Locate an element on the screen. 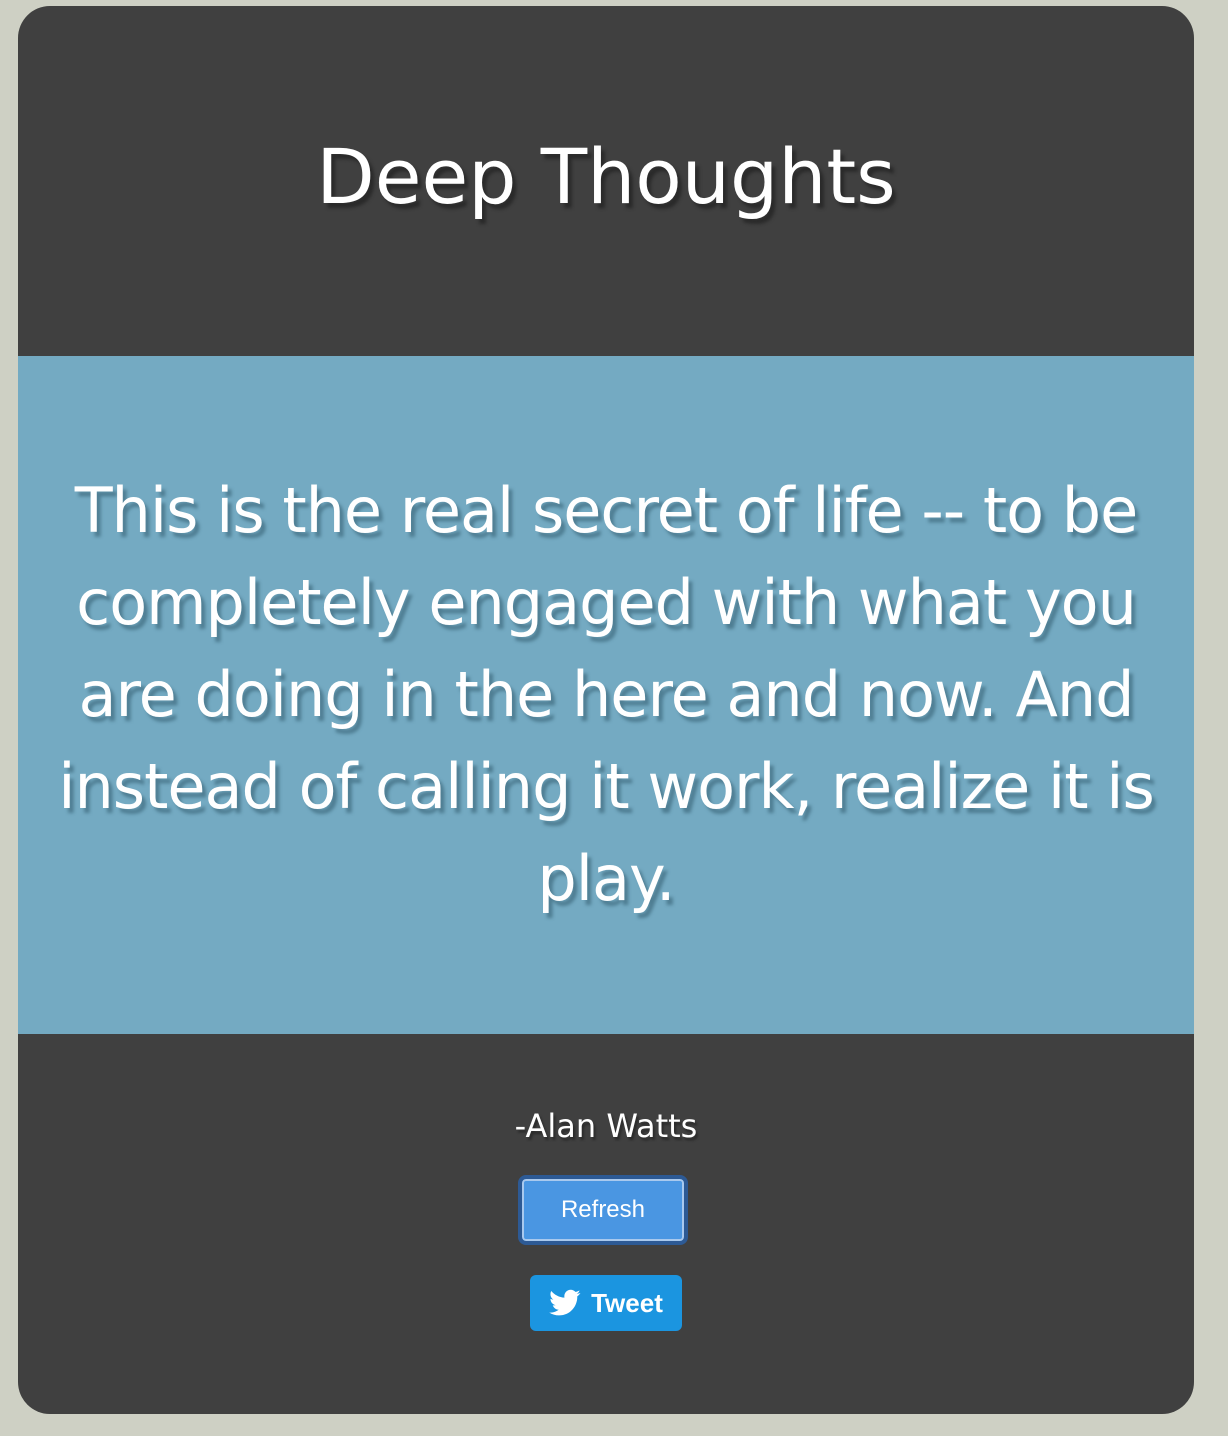  refresh-button: Refresh is located at coordinates (603, 1210).